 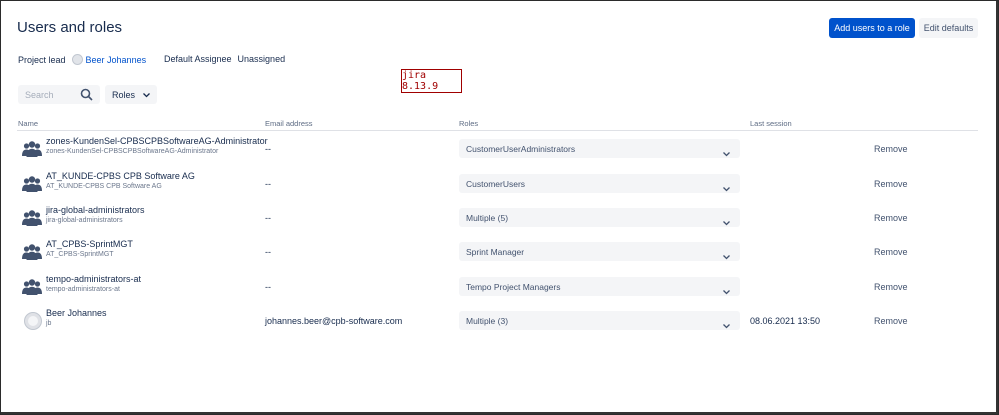 What do you see at coordinates (42, 59) in the screenshot?
I see `project-lead-label: Project lead` at bounding box center [42, 59].